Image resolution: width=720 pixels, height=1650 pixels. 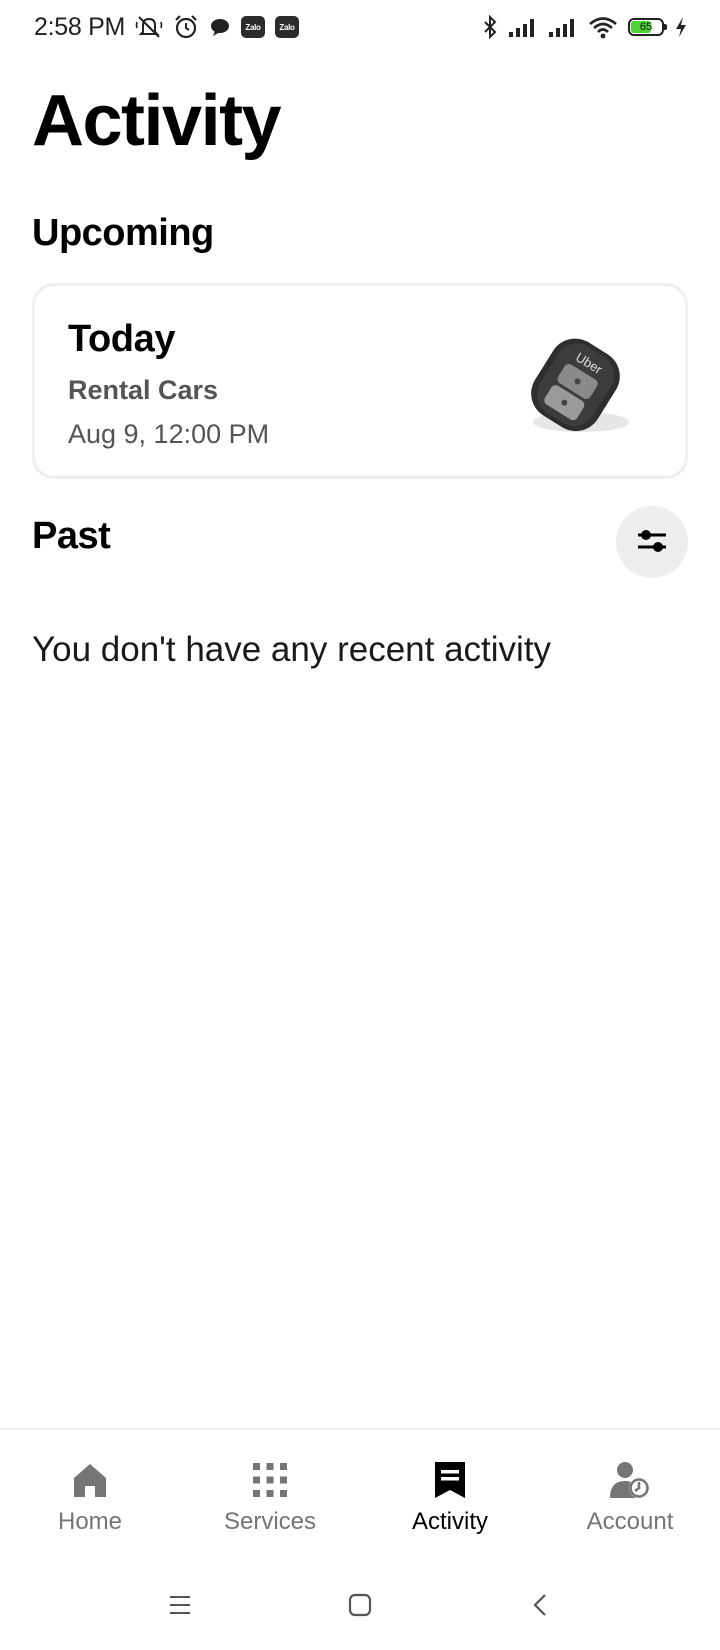 I want to click on upcoming-heading: Upcoming, so click(x=123, y=233).